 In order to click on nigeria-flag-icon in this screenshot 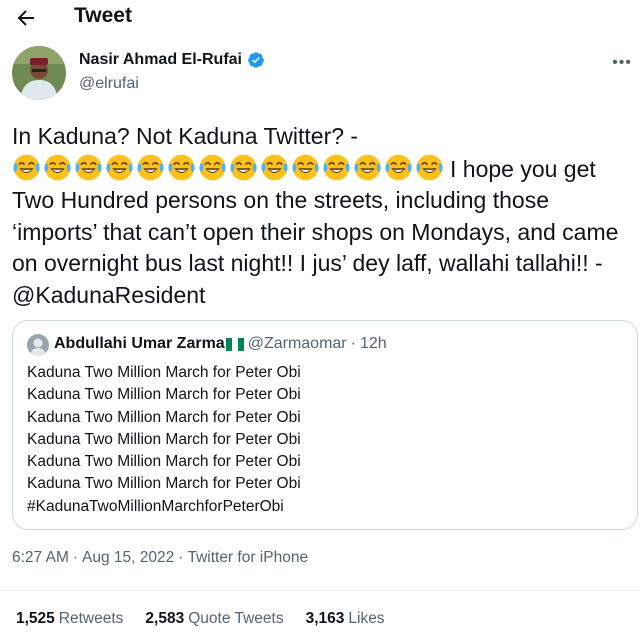, I will do `click(234, 344)`.